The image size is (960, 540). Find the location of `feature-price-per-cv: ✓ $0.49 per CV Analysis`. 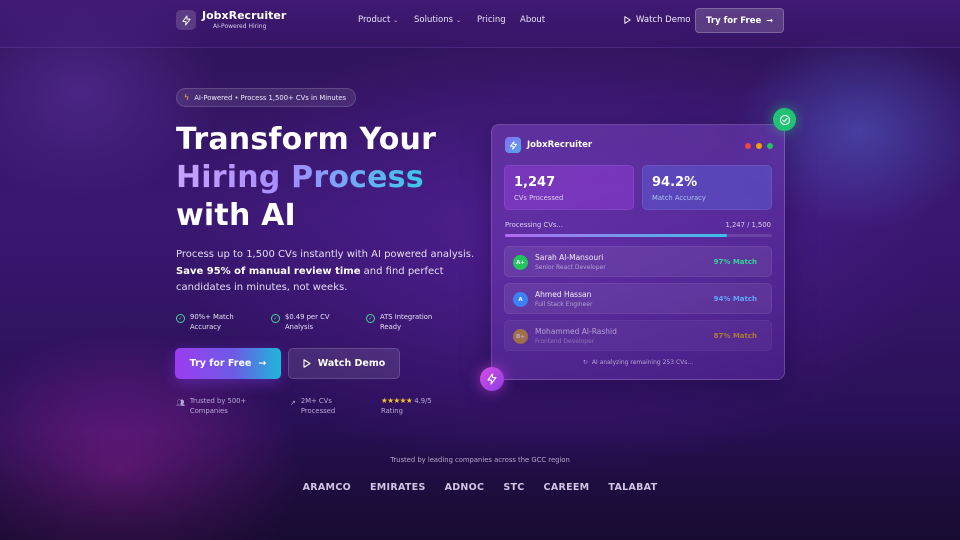

feature-price-per-cv: ✓ $0.49 per CV Analysis is located at coordinates (300, 322).